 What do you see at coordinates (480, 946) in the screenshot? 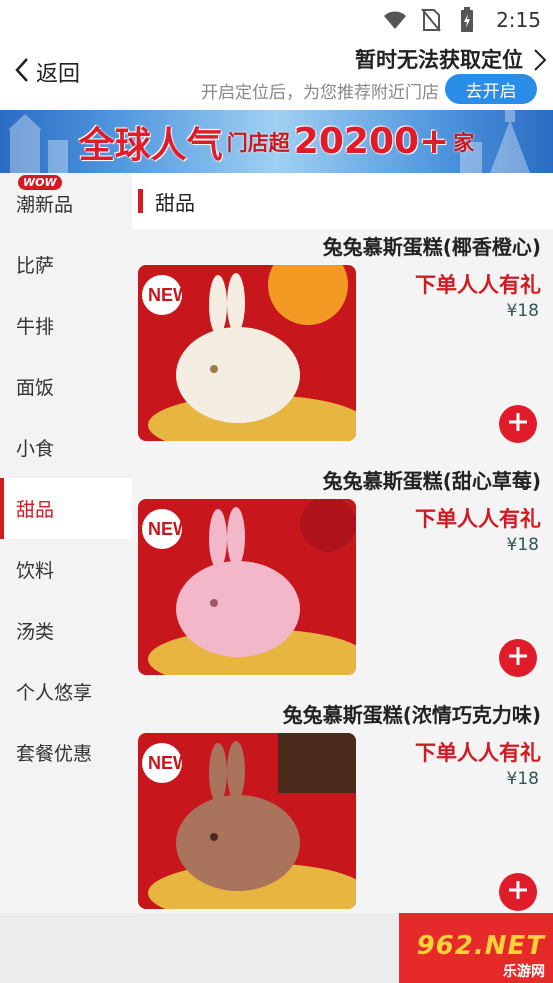
I see `watermark-top: 962.NET` at bounding box center [480, 946].